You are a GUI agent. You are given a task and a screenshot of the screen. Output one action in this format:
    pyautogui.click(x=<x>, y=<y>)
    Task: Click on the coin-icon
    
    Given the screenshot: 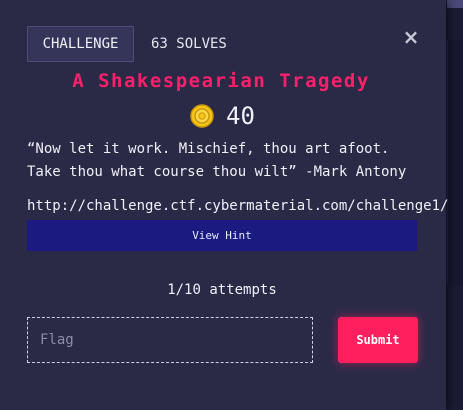 What is the action you would take?
    pyautogui.click(x=202, y=116)
    